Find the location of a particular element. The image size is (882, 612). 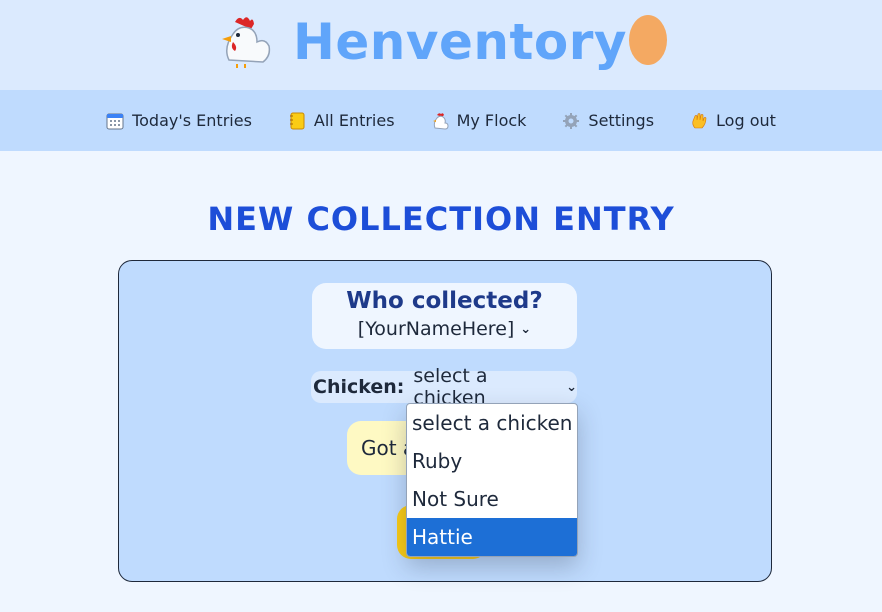

calendar-icon is located at coordinates (115, 121).